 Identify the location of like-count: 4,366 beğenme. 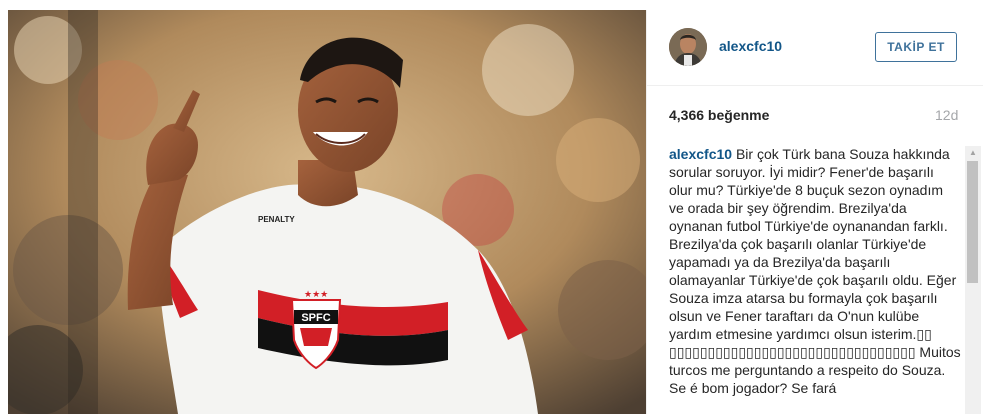
(719, 115).